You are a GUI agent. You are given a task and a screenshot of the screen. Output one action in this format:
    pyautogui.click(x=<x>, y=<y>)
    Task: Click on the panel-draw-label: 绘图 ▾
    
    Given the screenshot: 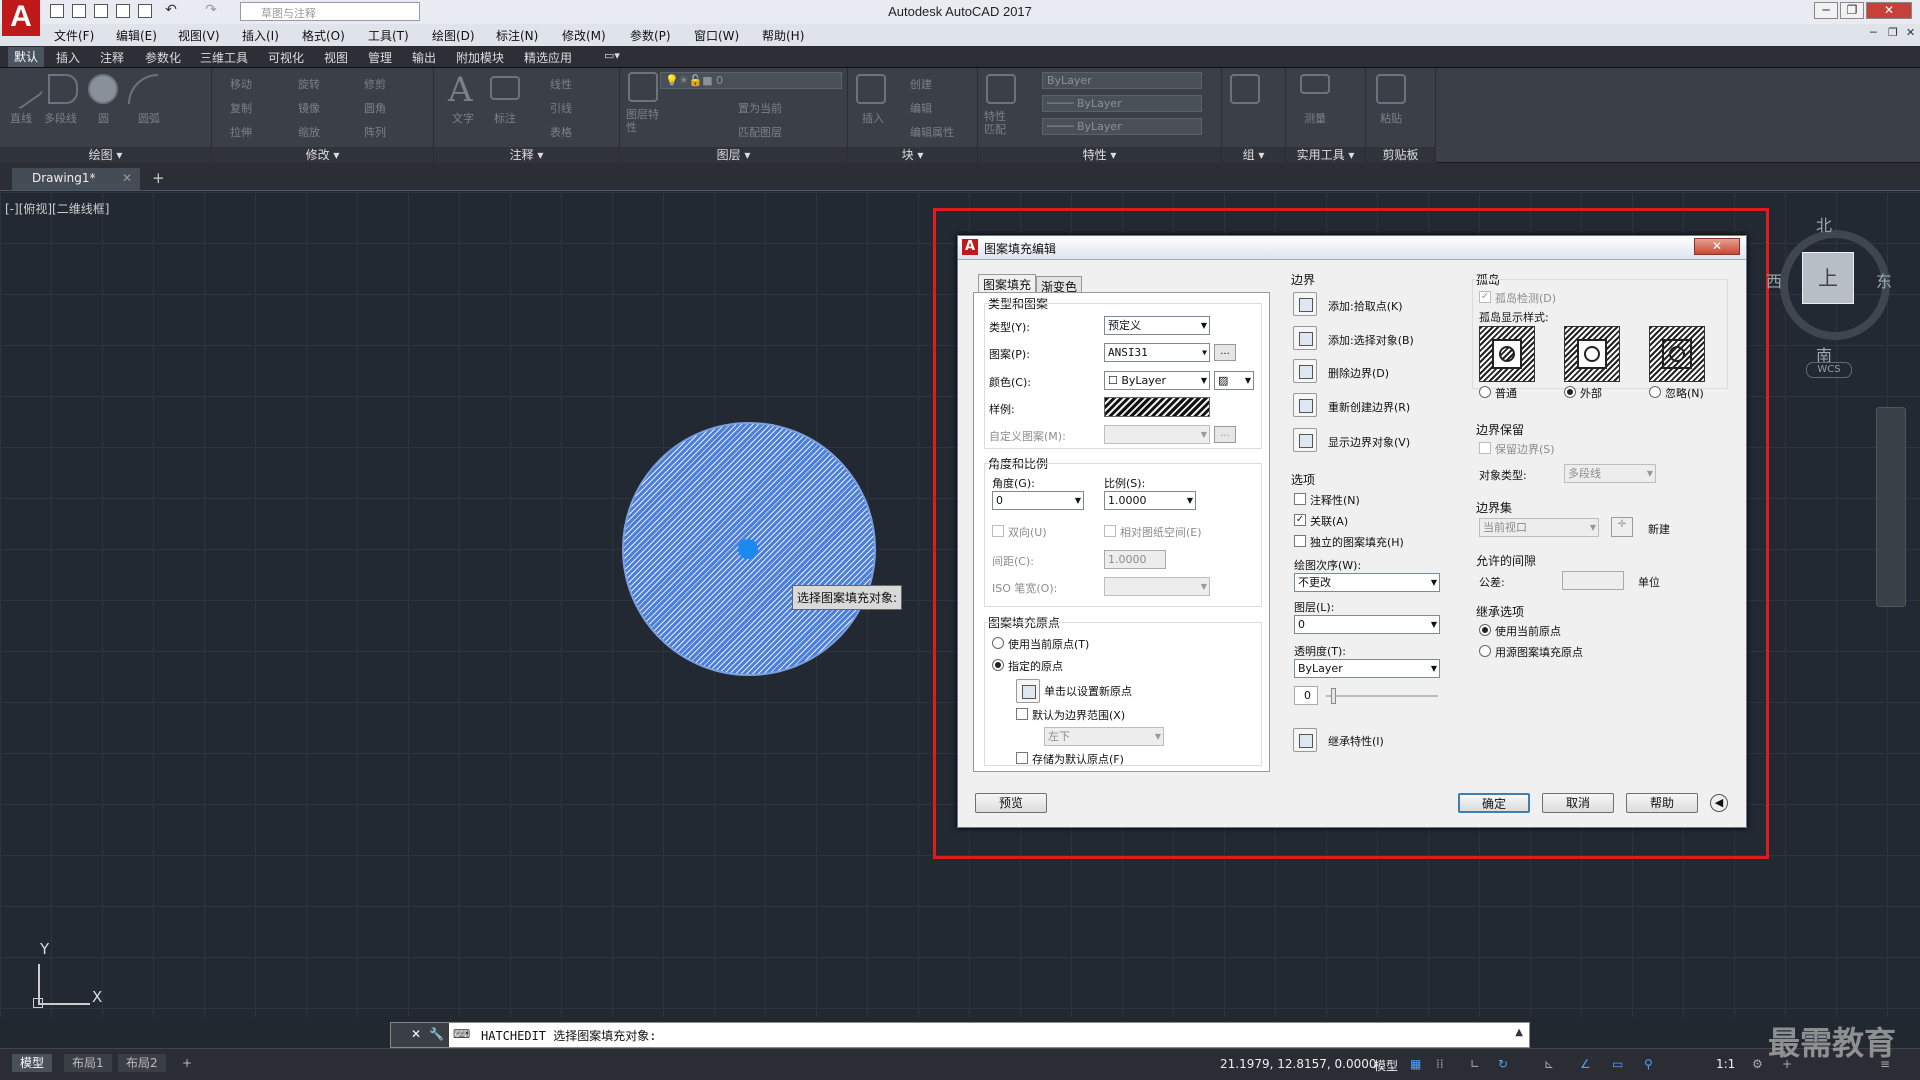 What is the action you would take?
    pyautogui.click(x=105, y=155)
    